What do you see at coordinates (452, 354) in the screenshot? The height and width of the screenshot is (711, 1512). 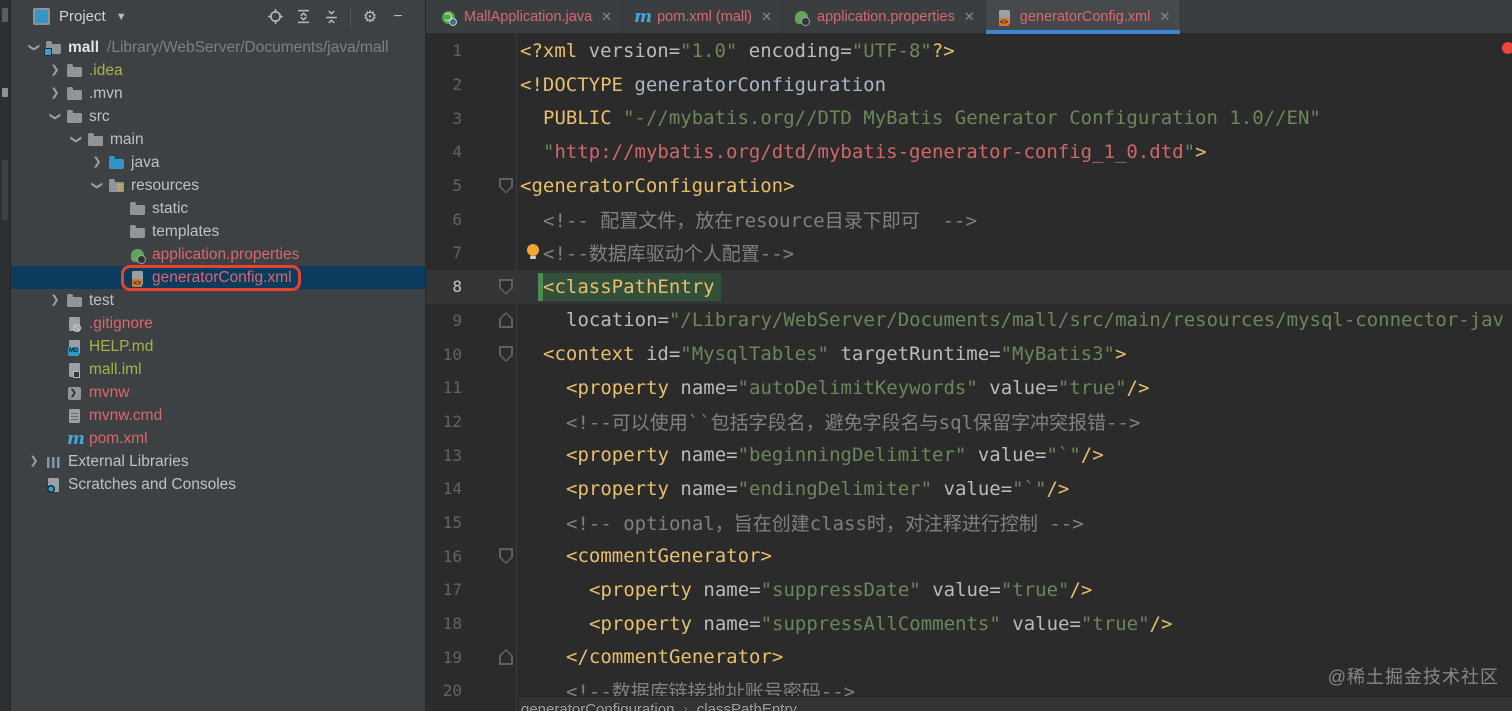 I see `line-number: 10` at bounding box center [452, 354].